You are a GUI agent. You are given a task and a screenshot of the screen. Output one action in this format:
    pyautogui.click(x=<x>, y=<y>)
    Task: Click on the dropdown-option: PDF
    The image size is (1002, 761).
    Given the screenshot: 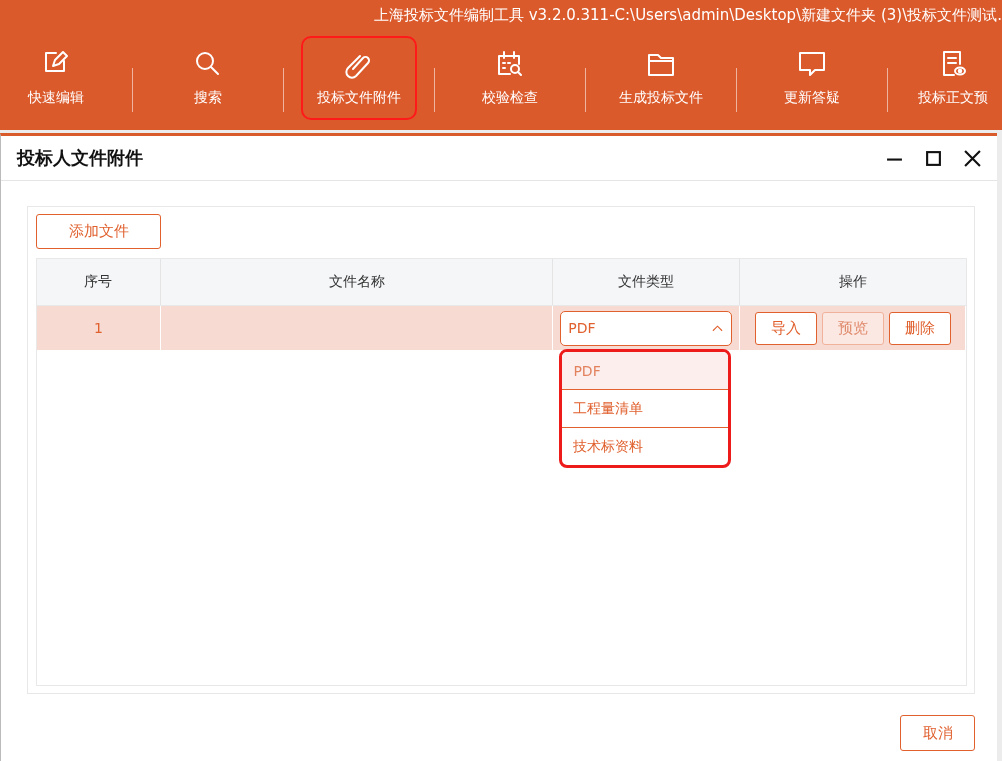 What is the action you would take?
    pyautogui.click(x=645, y=371)
    